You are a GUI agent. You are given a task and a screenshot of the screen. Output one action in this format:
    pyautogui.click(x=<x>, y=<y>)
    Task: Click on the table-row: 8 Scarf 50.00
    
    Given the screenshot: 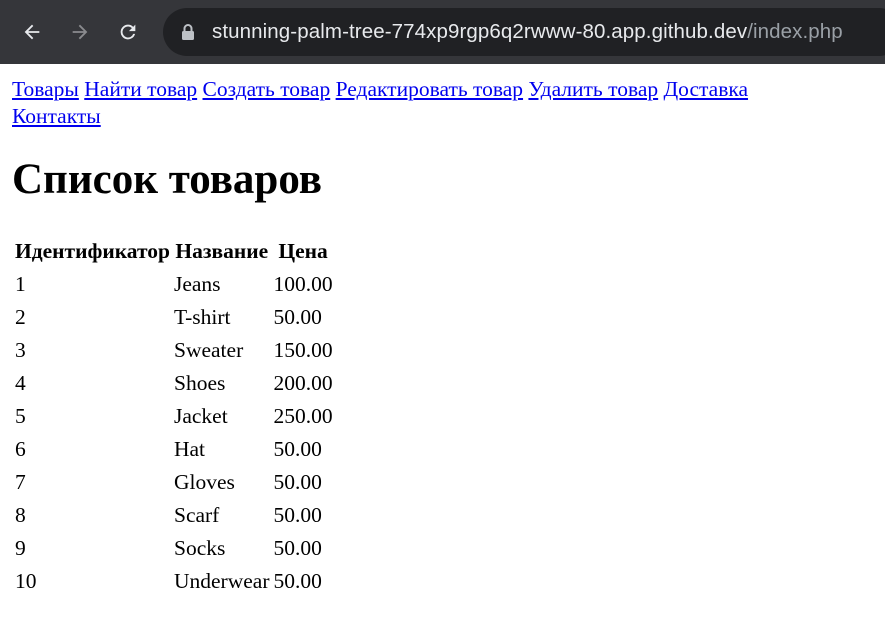 What is the action you would take?
    pyautogui.click(x=174, y=515)
    